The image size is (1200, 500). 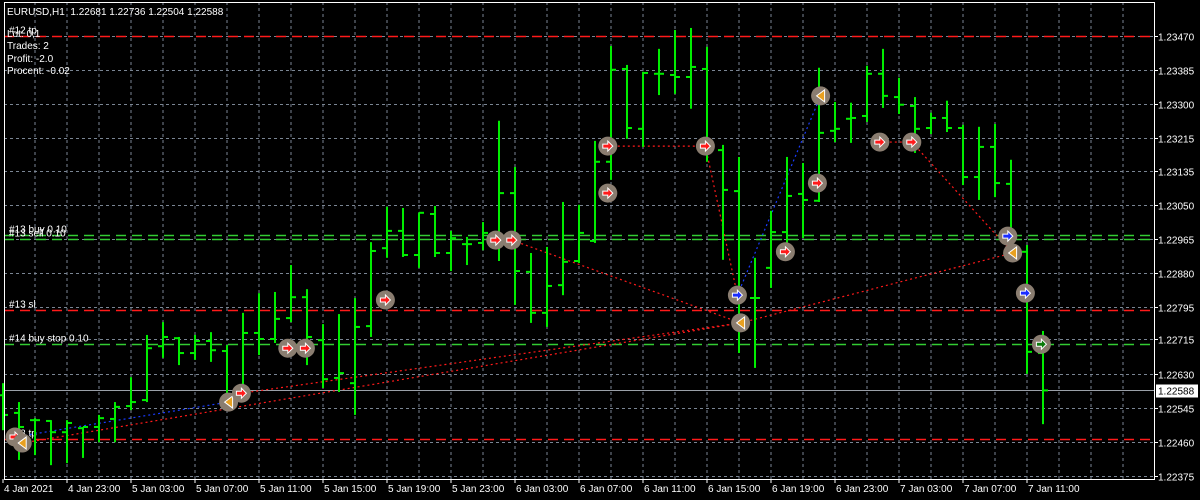 What do you see at coordinates (1176, 106) in the screenshot?
I see `price-axis-label: 1.23300` at bounding box center [1176, 106].